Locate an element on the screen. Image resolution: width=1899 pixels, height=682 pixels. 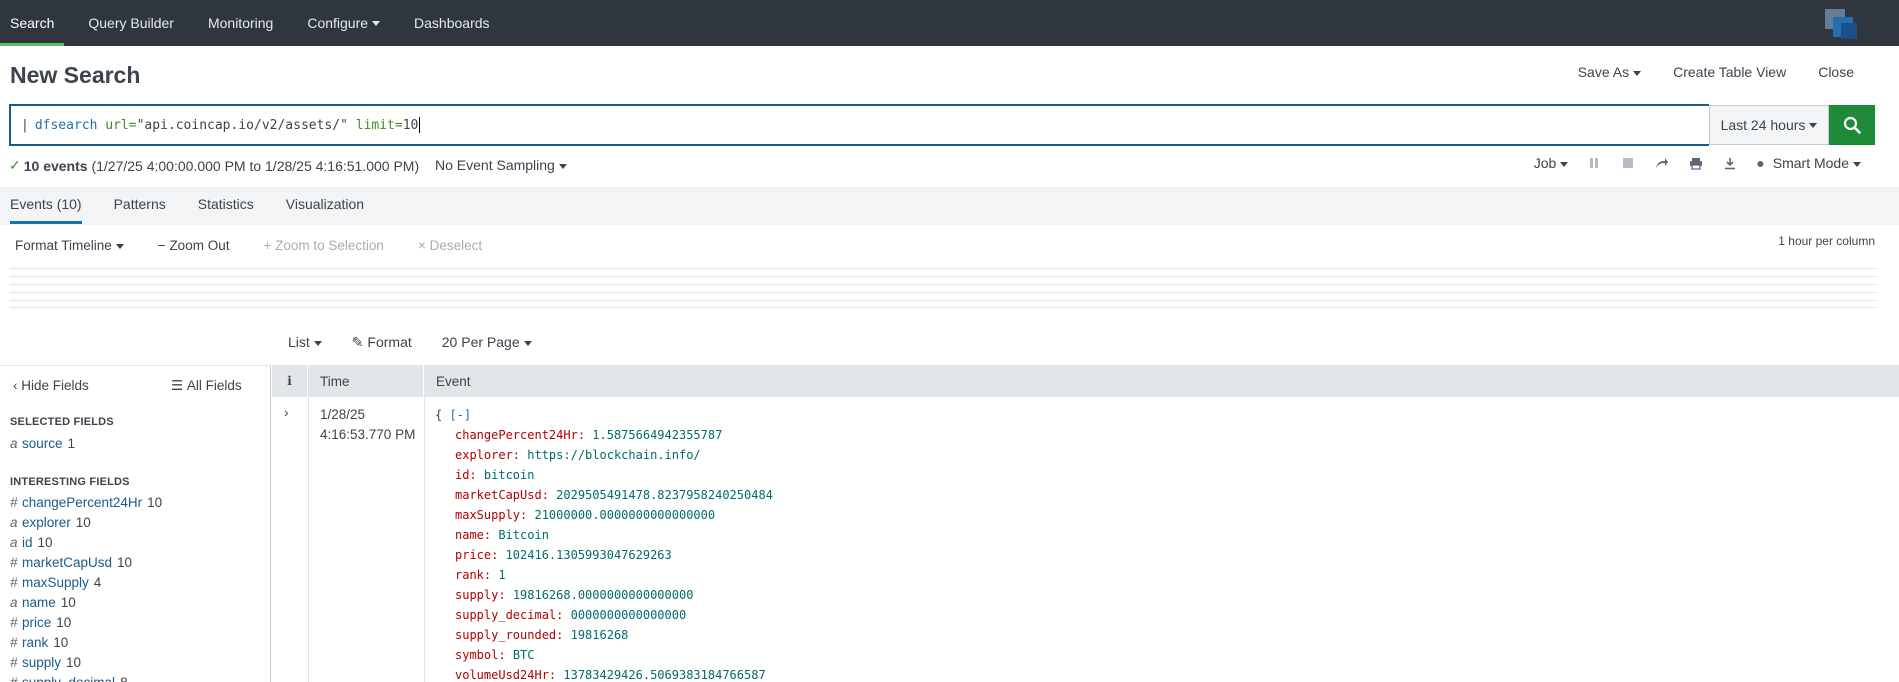
field-item: a id 10 is located at coordinates (31, 542).